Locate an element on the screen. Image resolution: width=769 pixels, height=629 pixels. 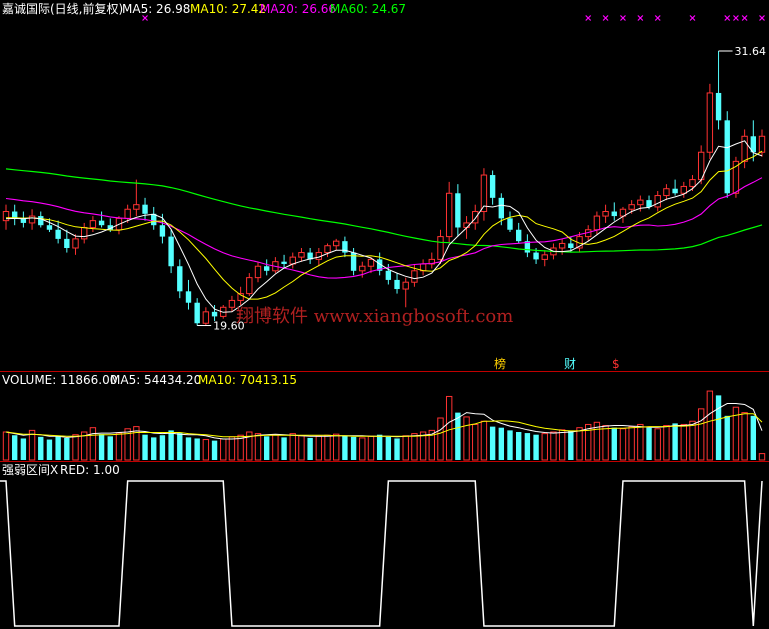
high-price-label: 31.64 is located at coordinates (751, 51).